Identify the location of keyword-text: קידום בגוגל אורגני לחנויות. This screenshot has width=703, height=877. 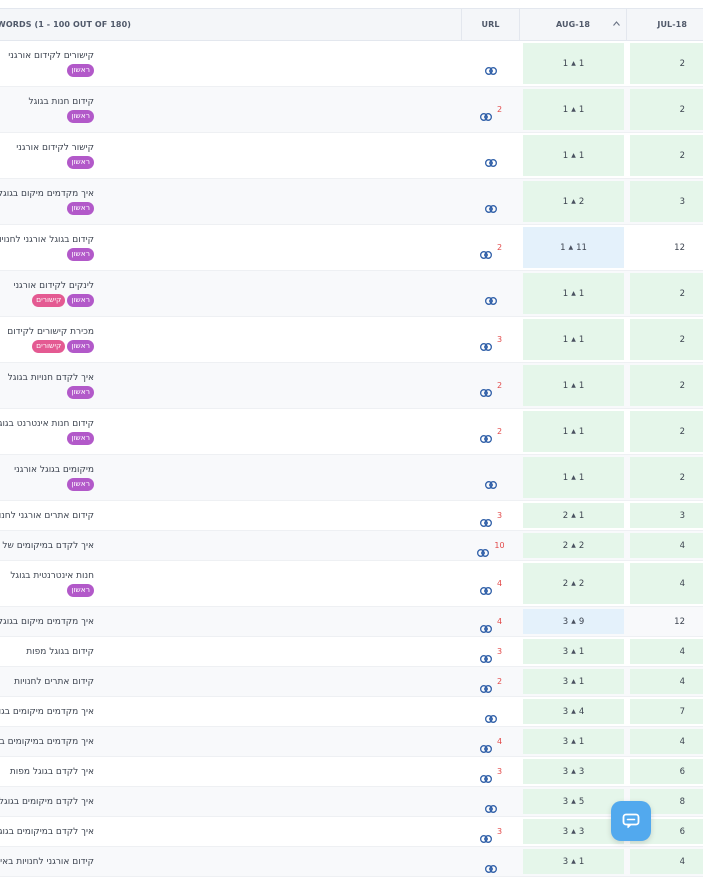
(47, 240).